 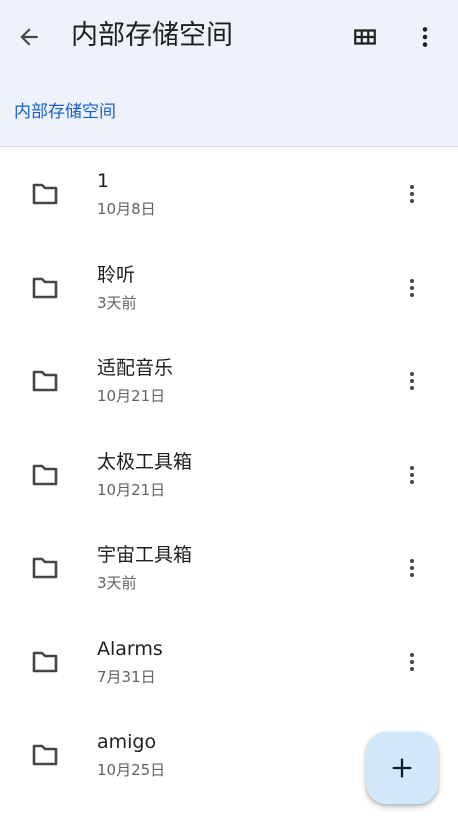 What do you see at coordinates (145, 555) in the screenshot?
I see `file-name: 宇宙工具箱` at bounding box center [145, 555].